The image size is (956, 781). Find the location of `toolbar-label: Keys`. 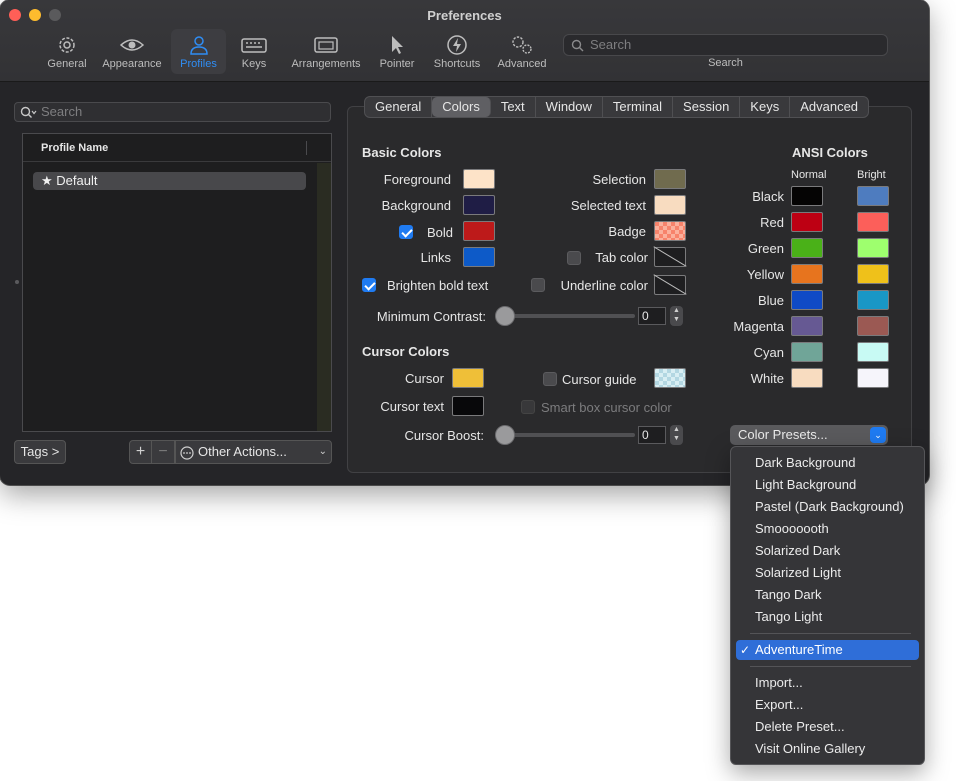

toolbar-label: Keys is located at coordinates (254, 64).